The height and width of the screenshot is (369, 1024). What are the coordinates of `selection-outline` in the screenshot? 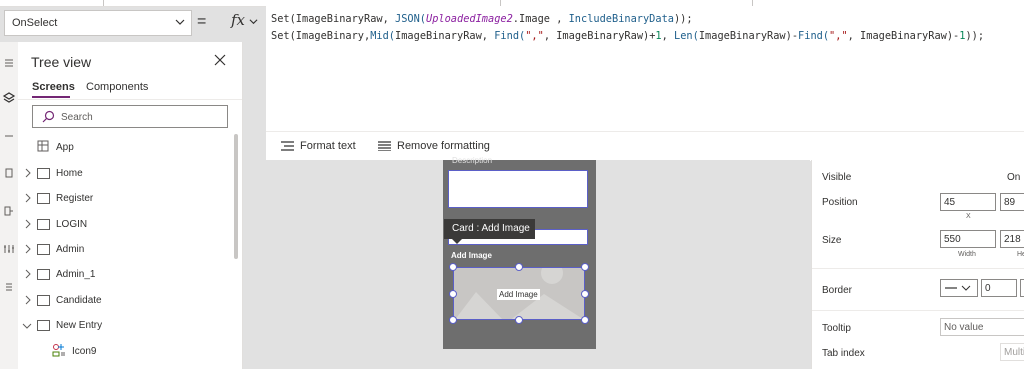 It's located at (519, 293).